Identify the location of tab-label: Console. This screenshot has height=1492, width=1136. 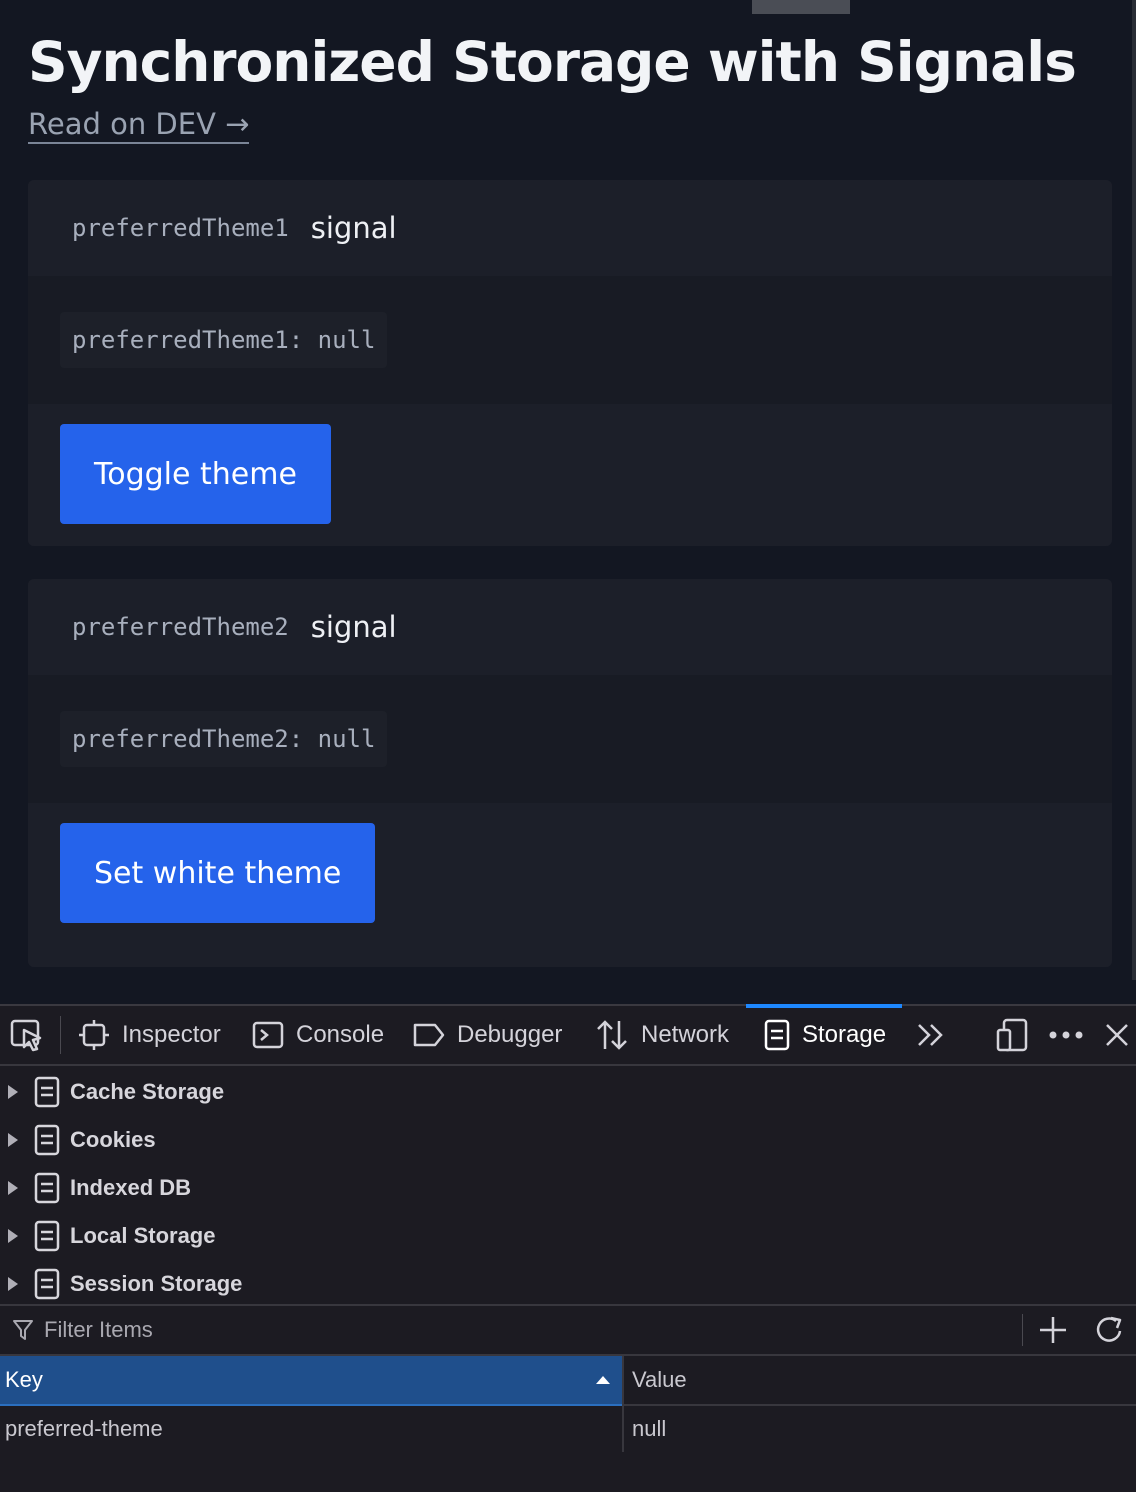
(340, 1034).